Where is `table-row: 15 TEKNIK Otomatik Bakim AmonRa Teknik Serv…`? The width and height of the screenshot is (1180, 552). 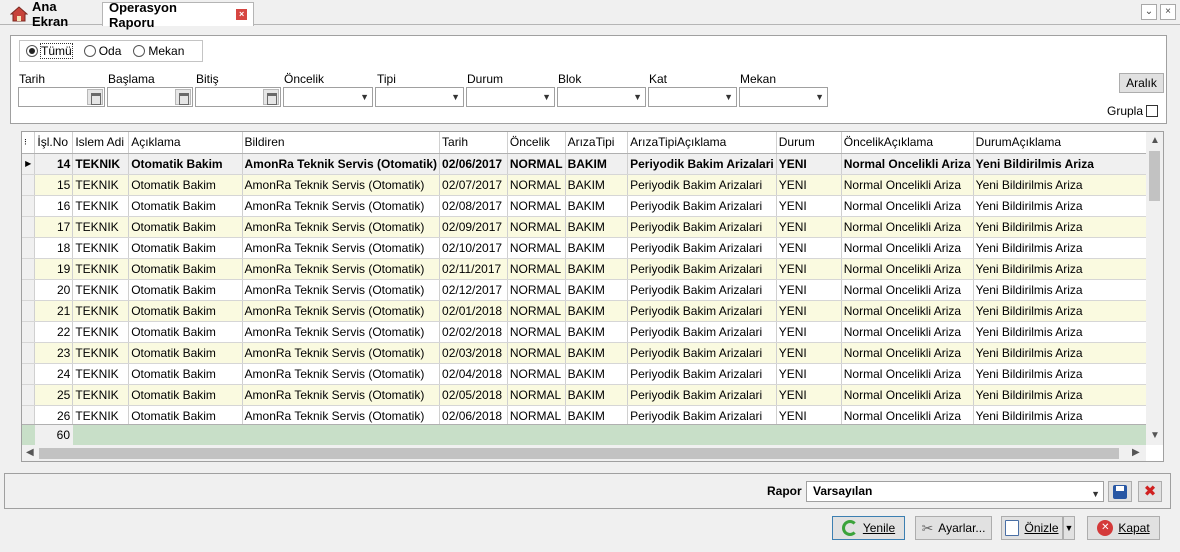 table-row: 15 TEKNIK Otomatik Bakim AmonRa Teknik Serv… is located at coordinates (592, 185).